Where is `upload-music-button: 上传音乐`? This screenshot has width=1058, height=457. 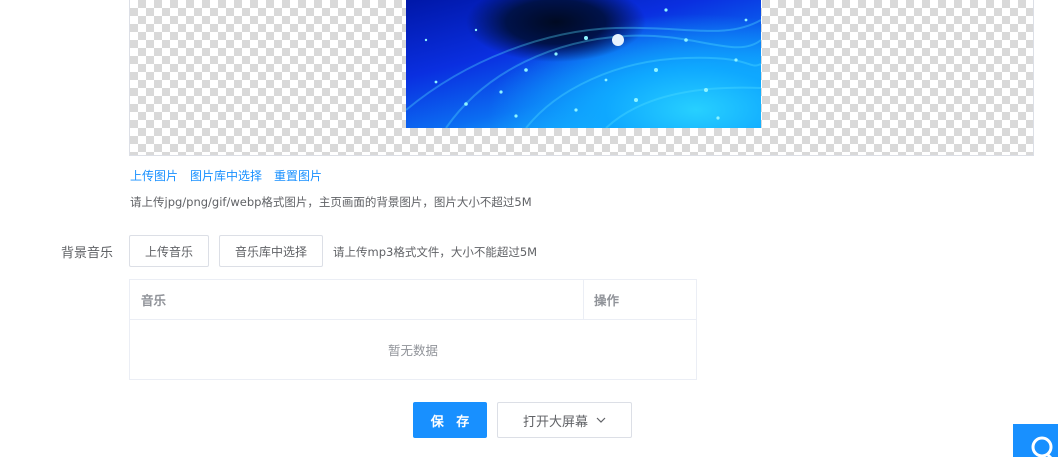 upload-music-button: 上传音乐 is located at coordinates (169, 251).